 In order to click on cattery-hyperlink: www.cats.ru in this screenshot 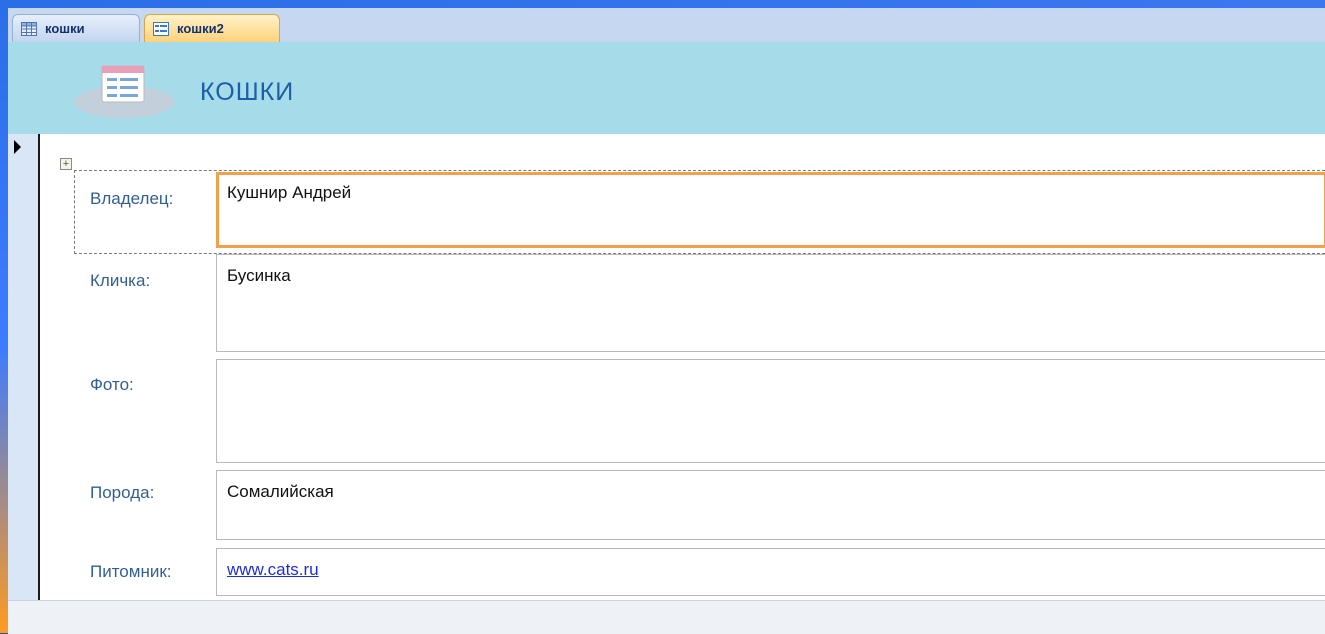, I will do `click(273, 569)`.